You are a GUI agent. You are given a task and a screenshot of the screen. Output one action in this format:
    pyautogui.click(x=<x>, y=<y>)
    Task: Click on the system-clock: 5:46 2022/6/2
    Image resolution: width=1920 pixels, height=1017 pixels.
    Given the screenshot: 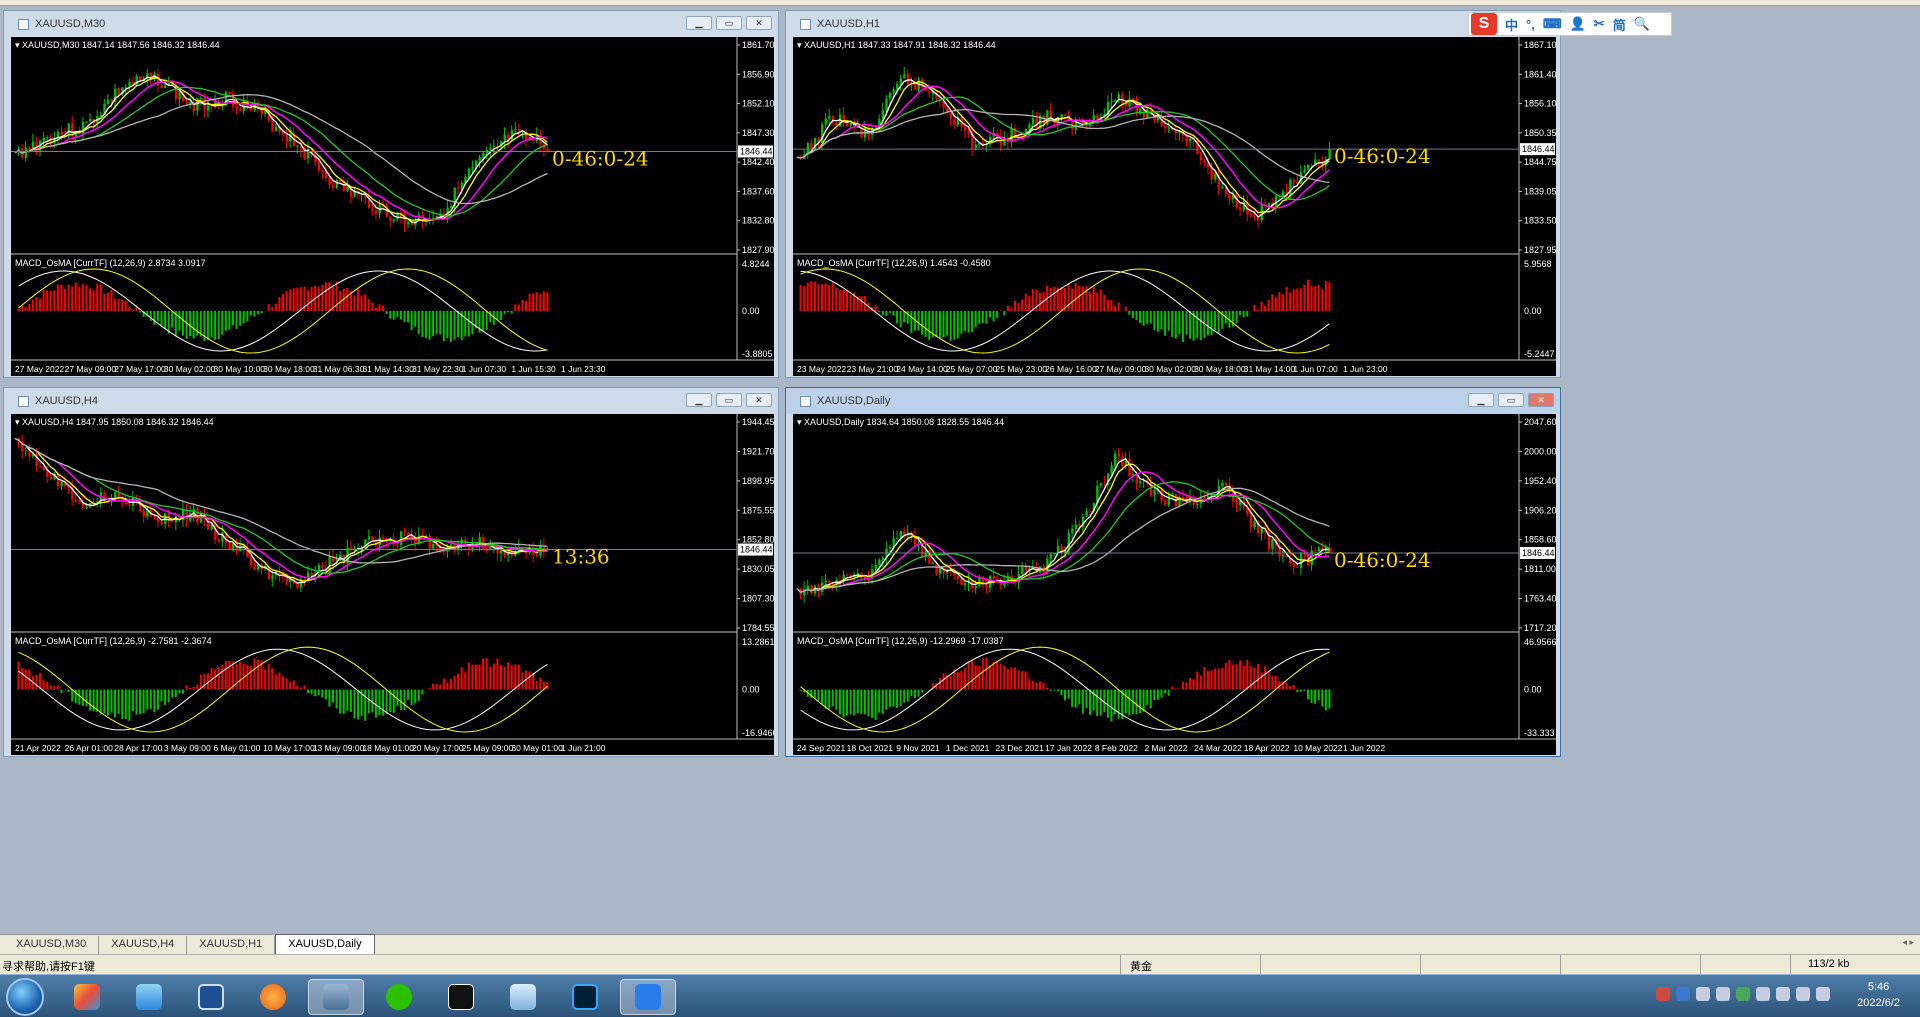 What is the action you would take?
    pyautogui.click(x=1878, y=995)
    